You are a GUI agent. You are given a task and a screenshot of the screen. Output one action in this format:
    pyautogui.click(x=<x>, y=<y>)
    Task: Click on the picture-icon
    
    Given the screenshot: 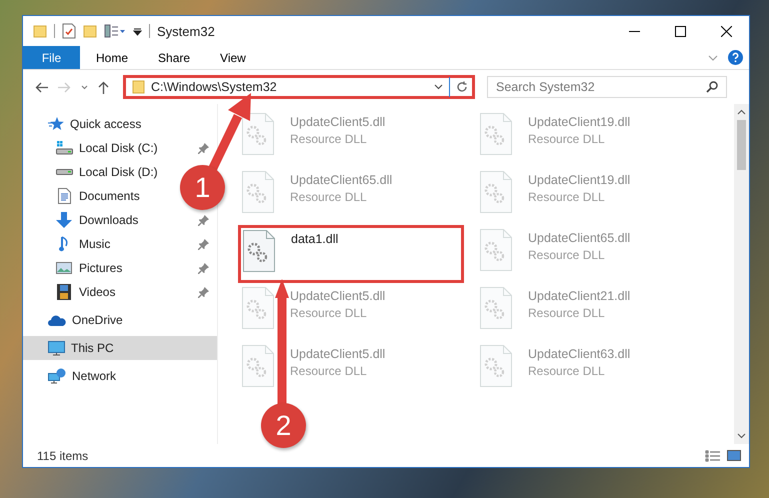 What is the action you would take?
    pyautogui.click(x=64, y=268)
    